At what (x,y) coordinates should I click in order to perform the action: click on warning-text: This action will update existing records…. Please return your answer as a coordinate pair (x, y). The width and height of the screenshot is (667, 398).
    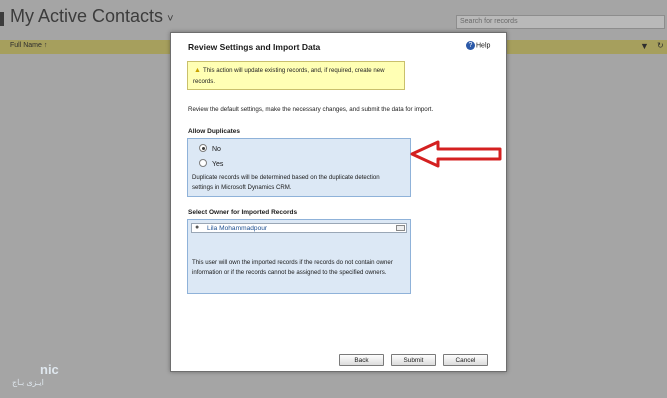
    Looking at the image, I should click on (289, 76).